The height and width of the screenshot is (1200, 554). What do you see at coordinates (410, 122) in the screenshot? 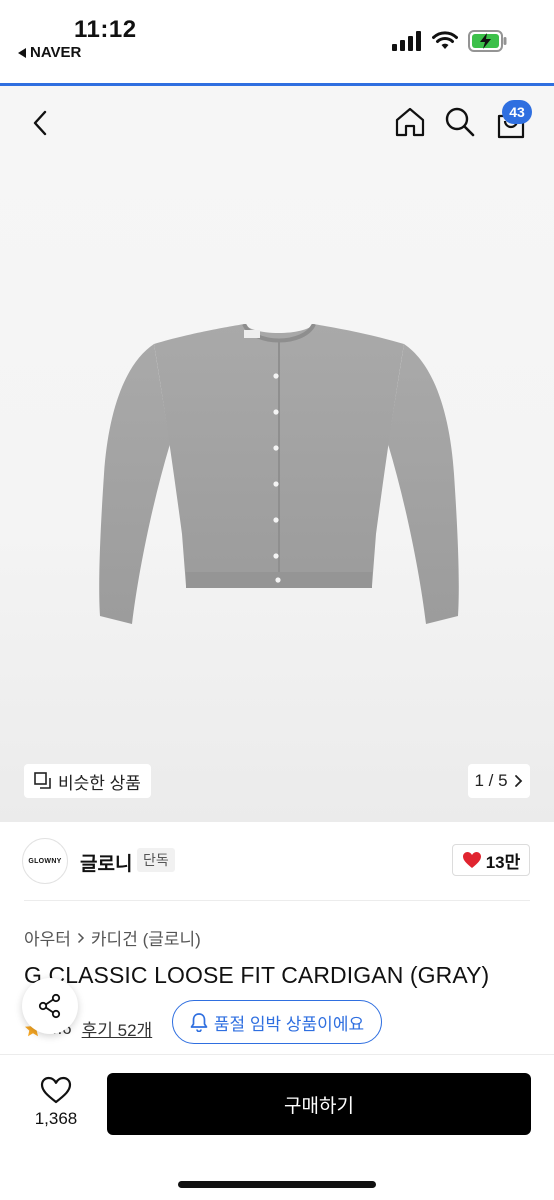
I see `home-icon` at bounding box center [410, 122].